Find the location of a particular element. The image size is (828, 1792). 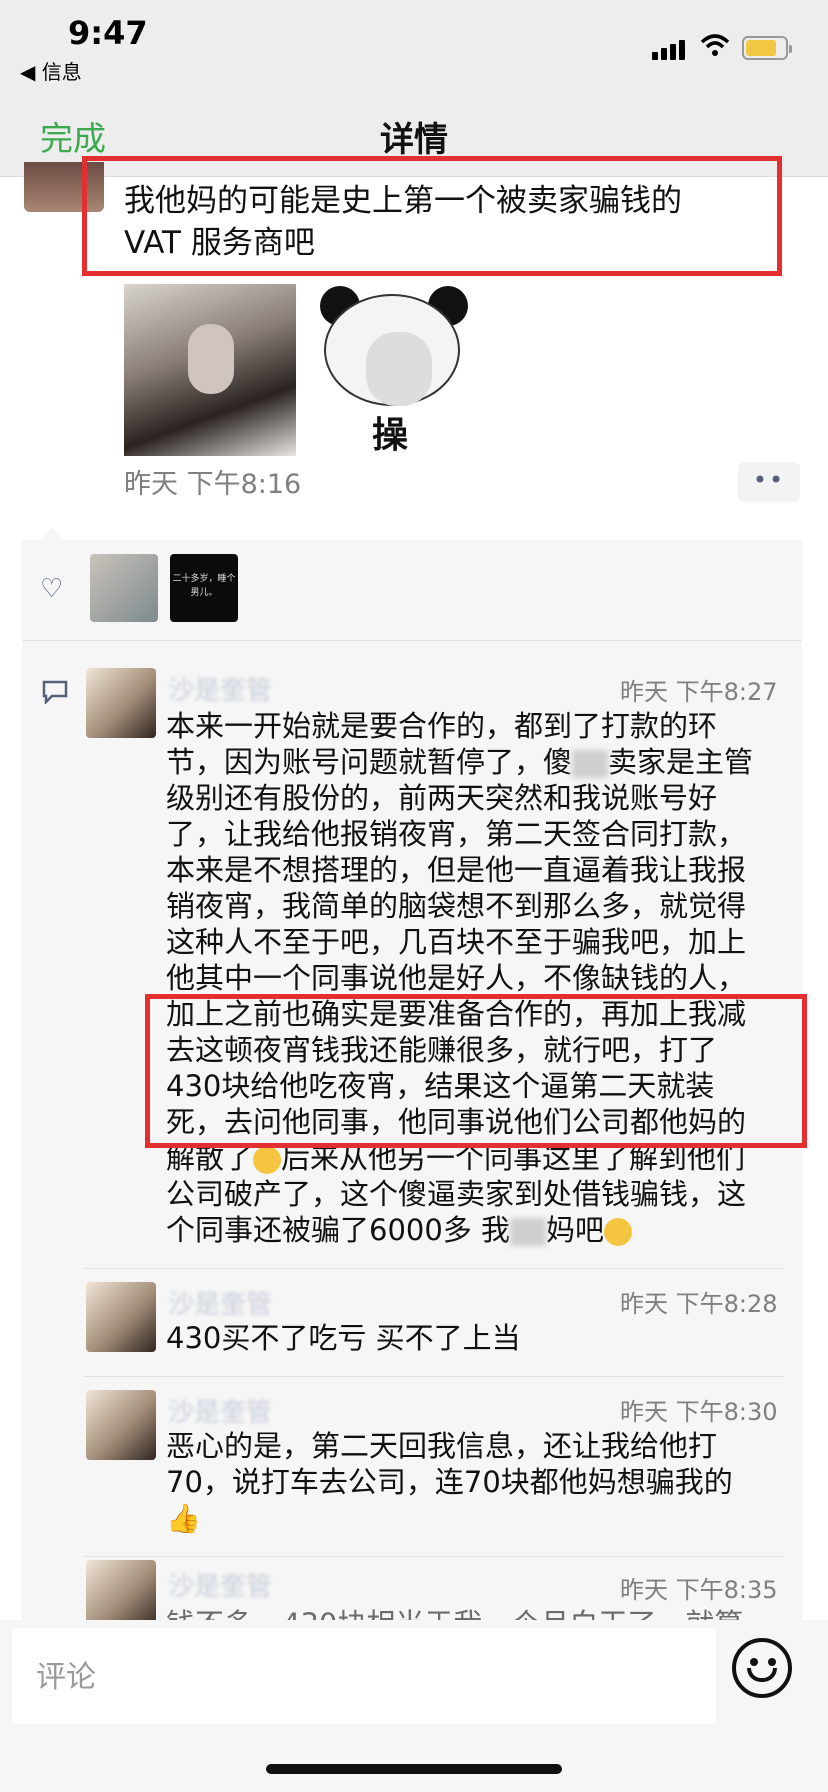

liker-avatar: 二十多岁，睡个男儿。 is located at coordinates (204, 588).